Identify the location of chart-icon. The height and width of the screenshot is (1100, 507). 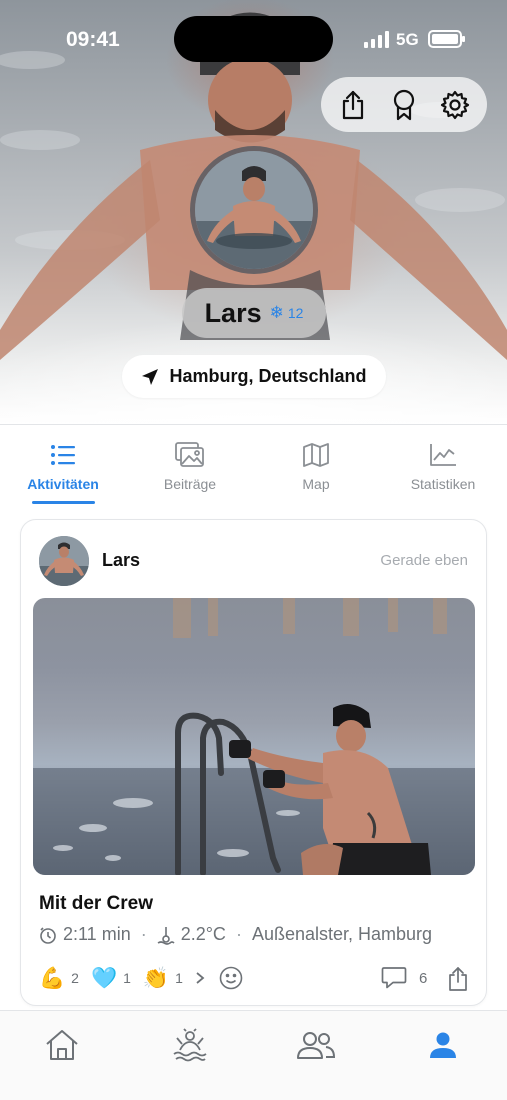
(443, 455).